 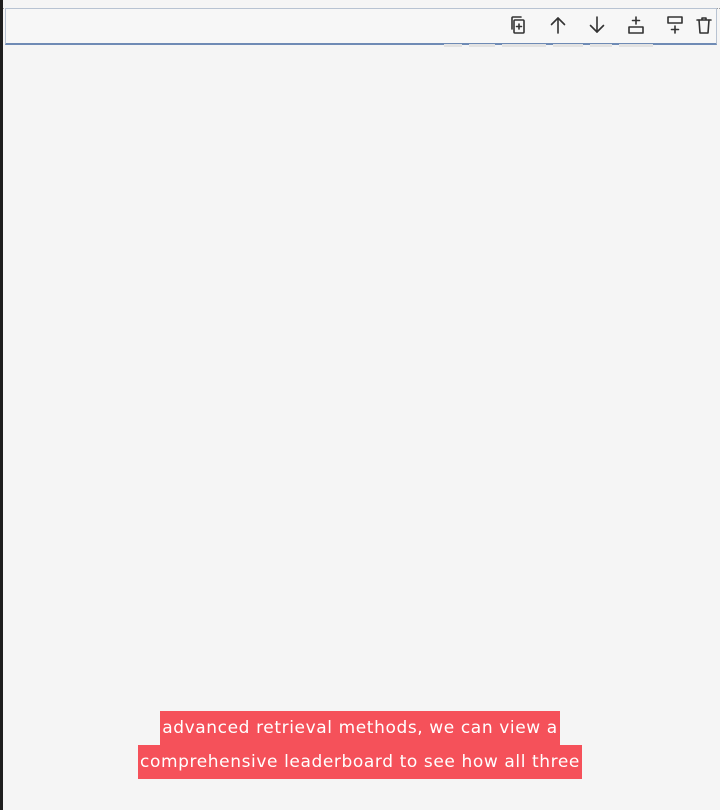 I want to click on move-down-button, so click(x=596, y=25).